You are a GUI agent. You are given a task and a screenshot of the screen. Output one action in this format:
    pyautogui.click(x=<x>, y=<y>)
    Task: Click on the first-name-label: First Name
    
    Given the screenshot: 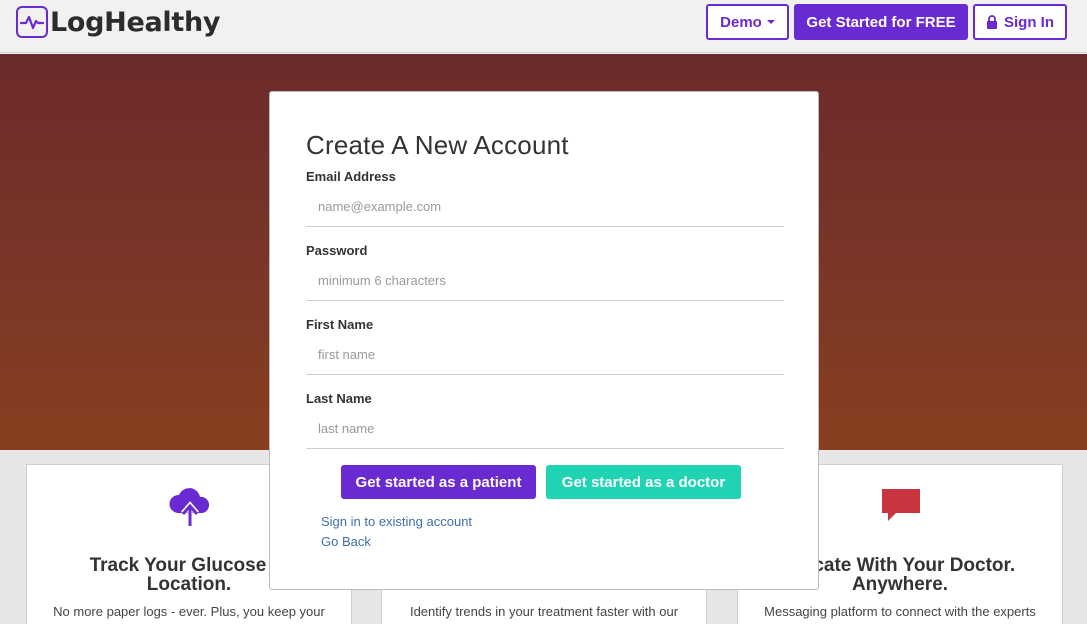 What is the action you would take?
    pyautogui.click(x=340, y=324)
    